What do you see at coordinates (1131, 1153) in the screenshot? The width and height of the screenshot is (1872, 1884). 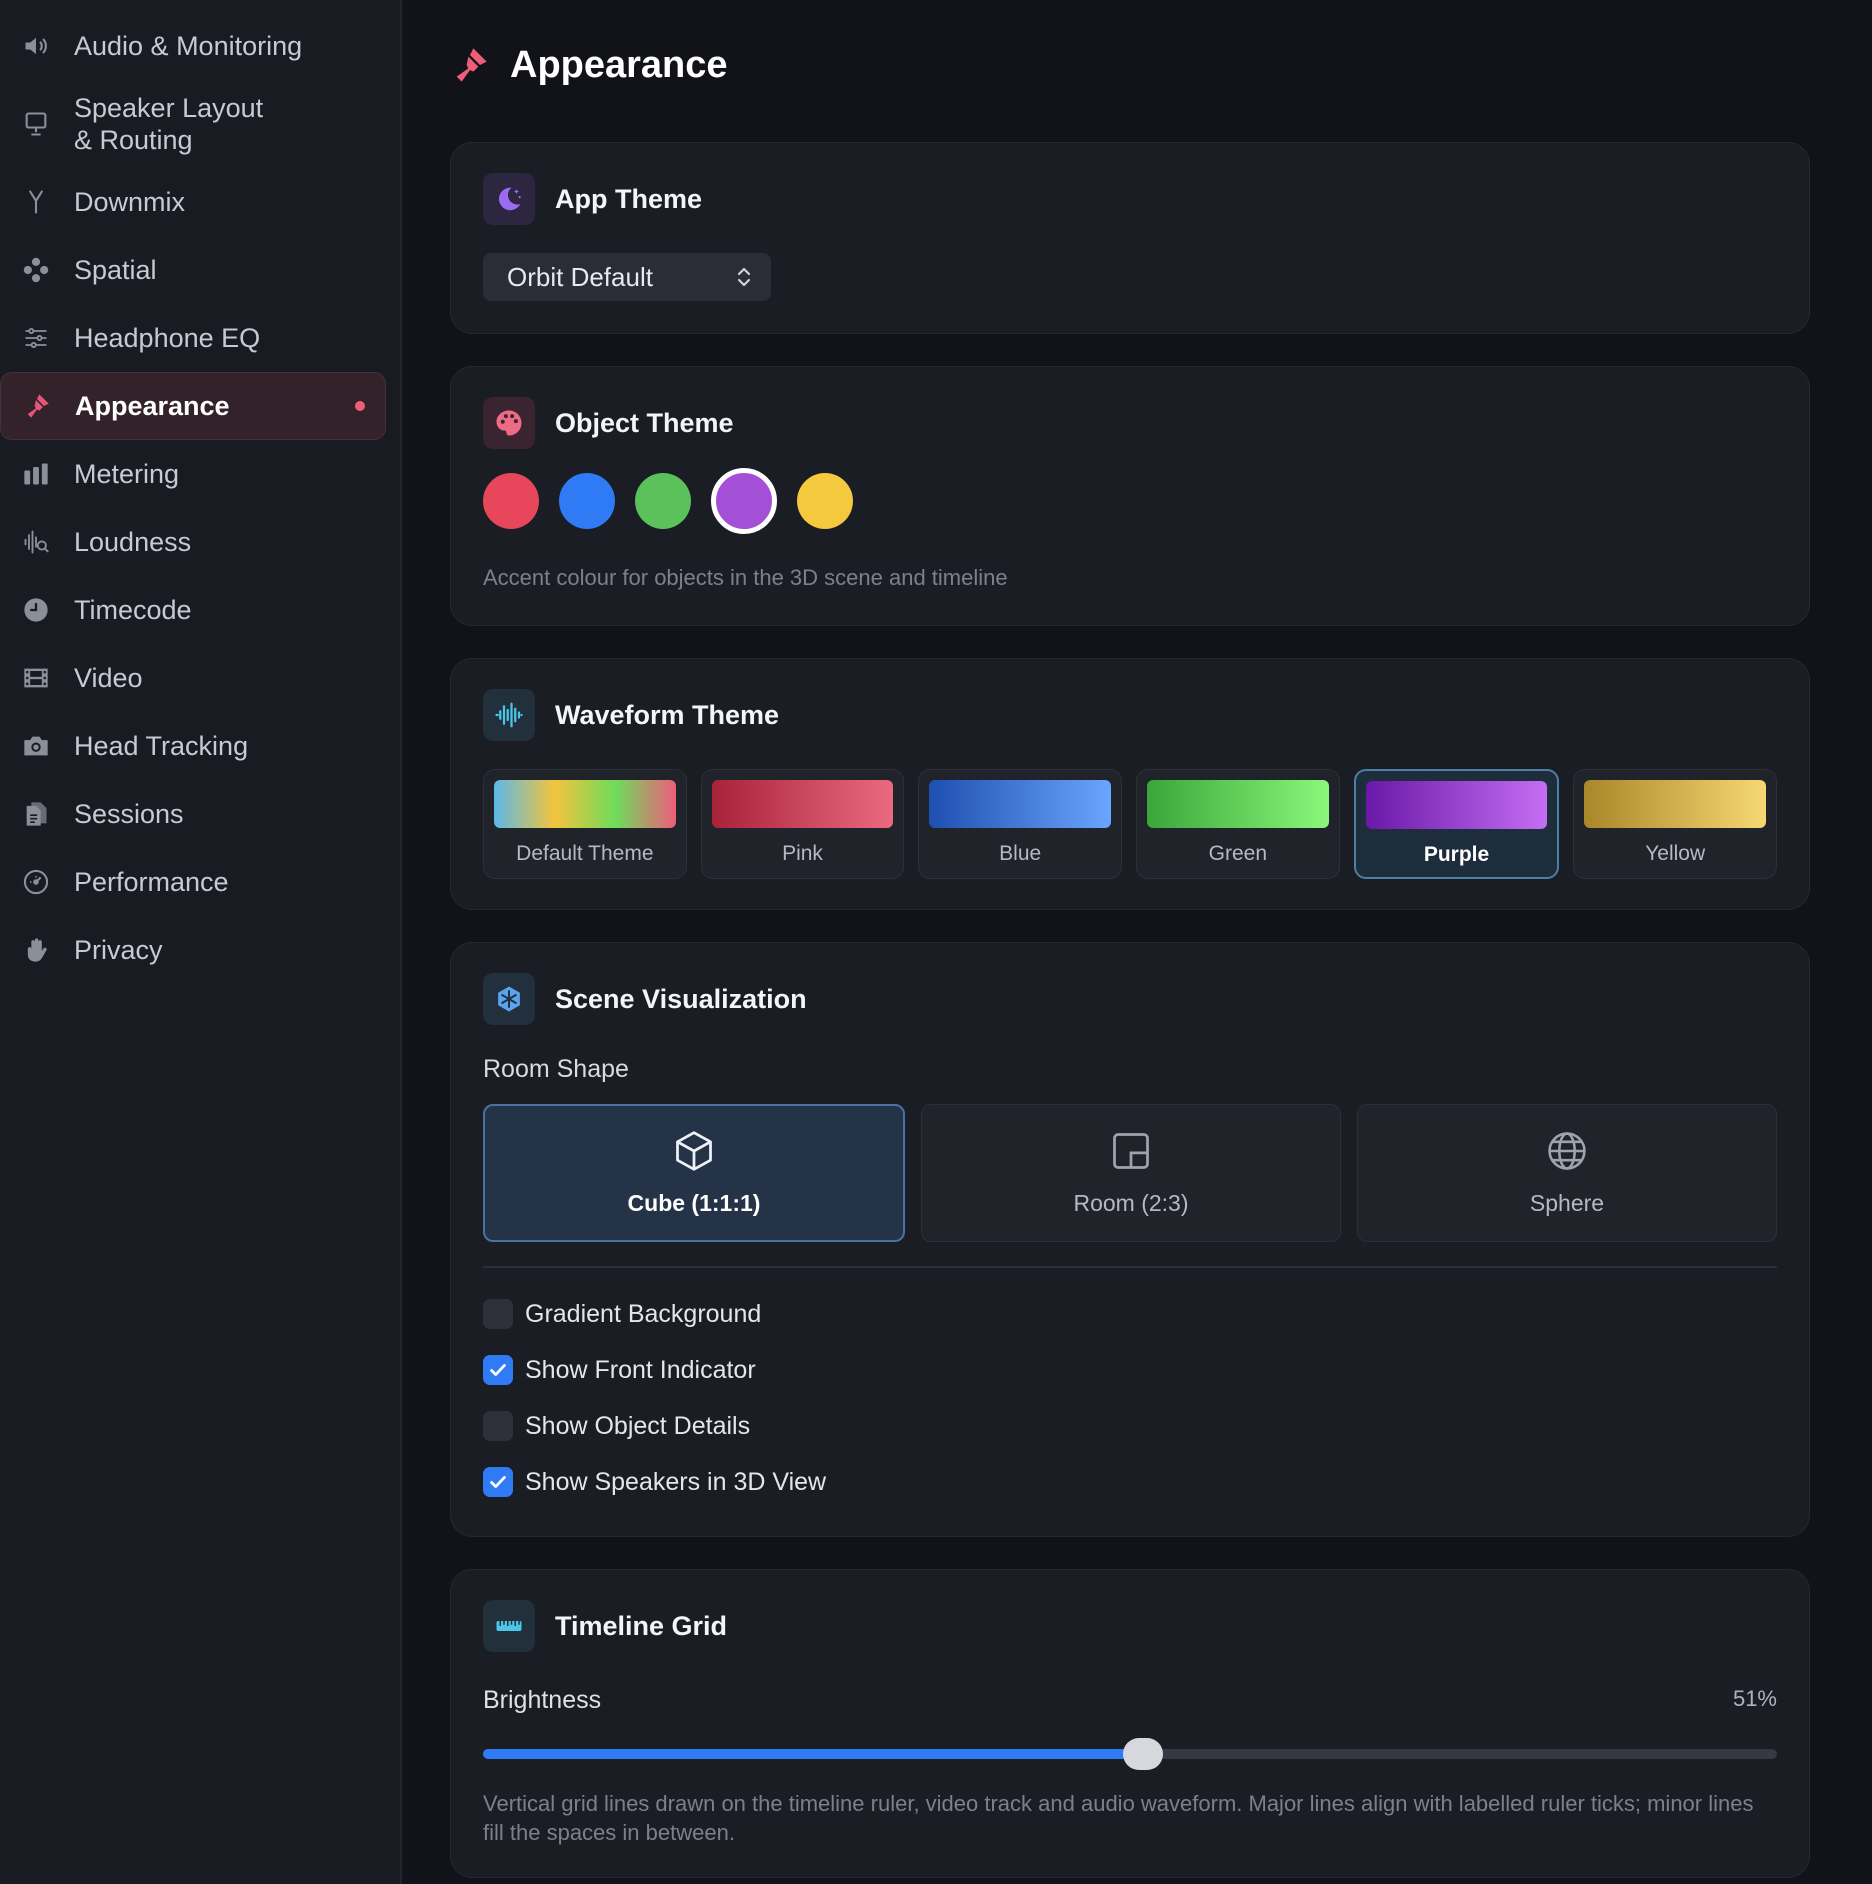 I see `room-icon` at bounding box center [1131, 1153].